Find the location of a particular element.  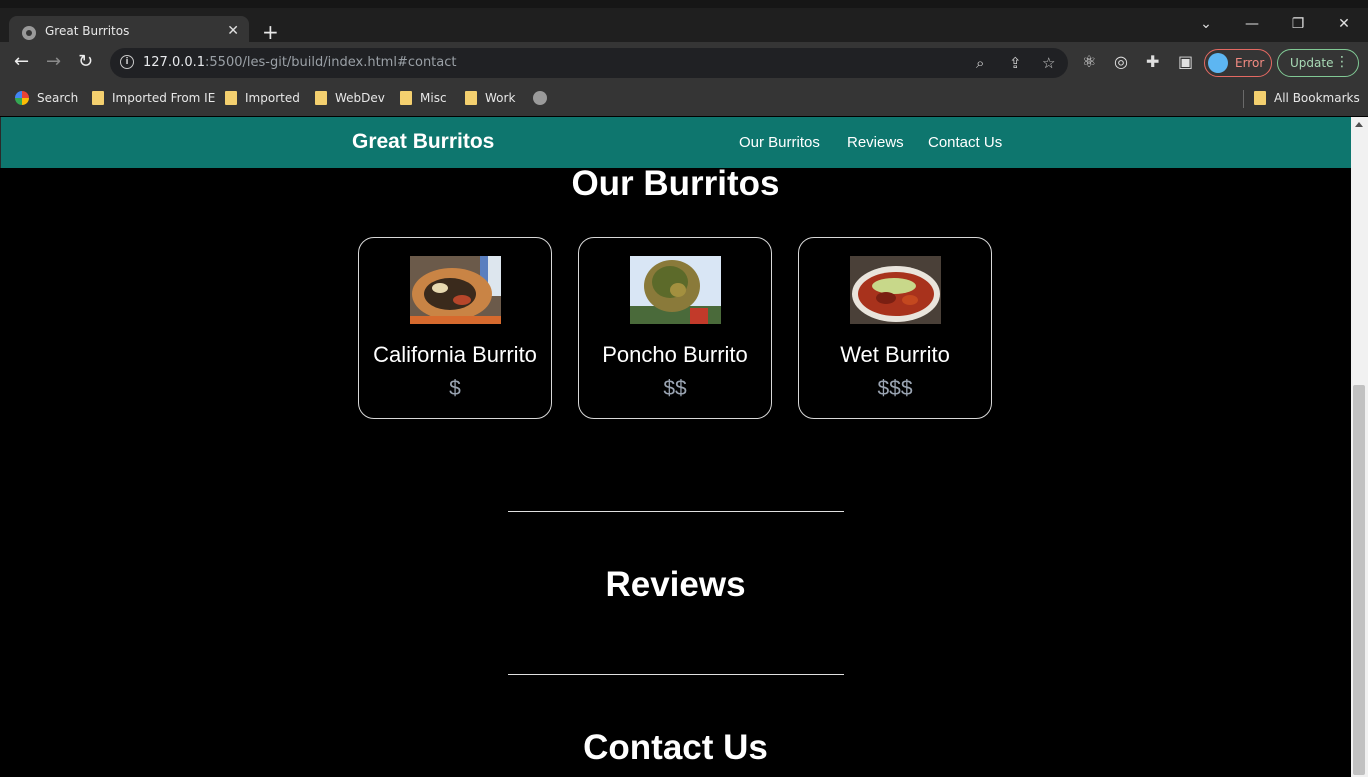

wet-burrito-image is located at coordinates (895, 290).